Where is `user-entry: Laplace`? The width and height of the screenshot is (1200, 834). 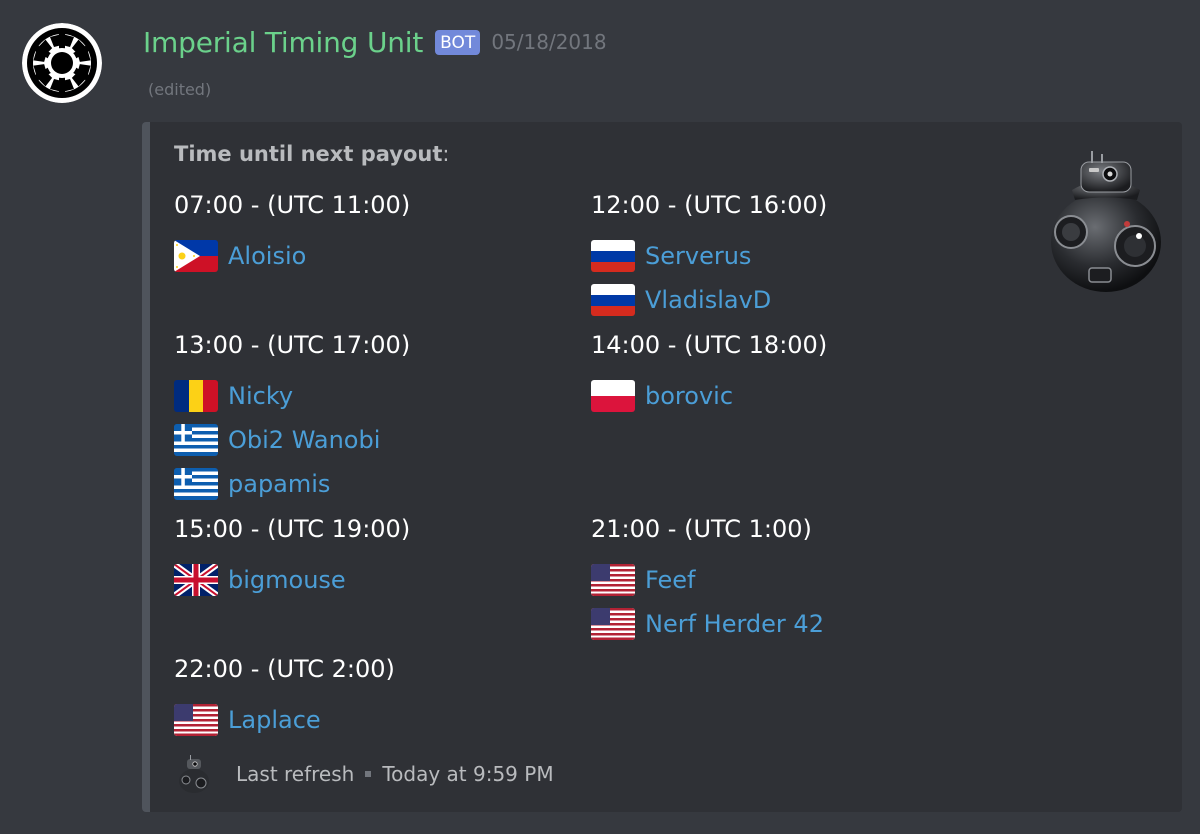 user-entry: Laplace is located at coordinates (284, 720).